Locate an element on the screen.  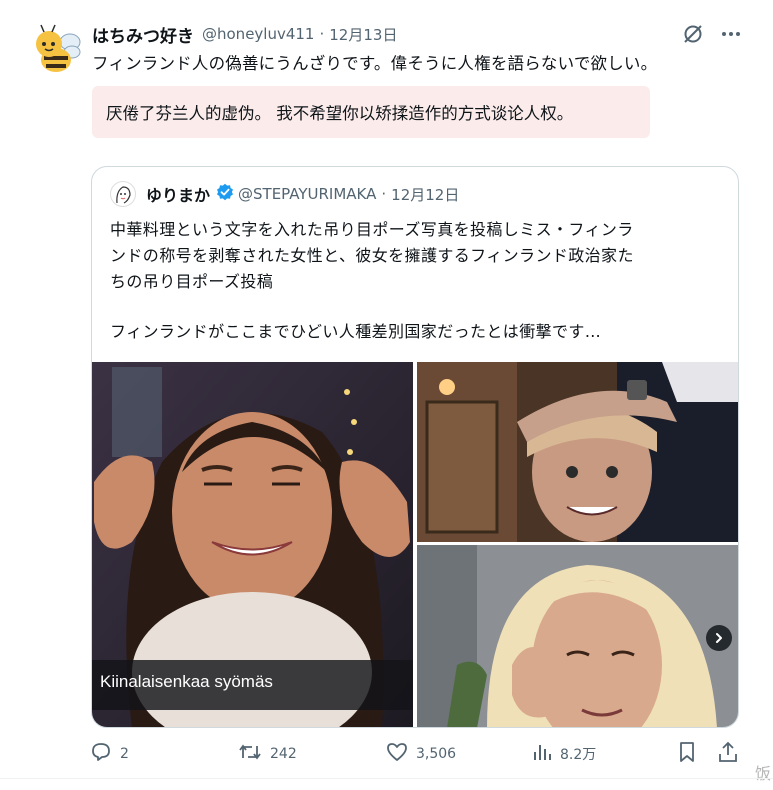
quoted-header: ゆりまか @STEPAYURIMAKA · 12月12日 is located at coordinates (284, 194).